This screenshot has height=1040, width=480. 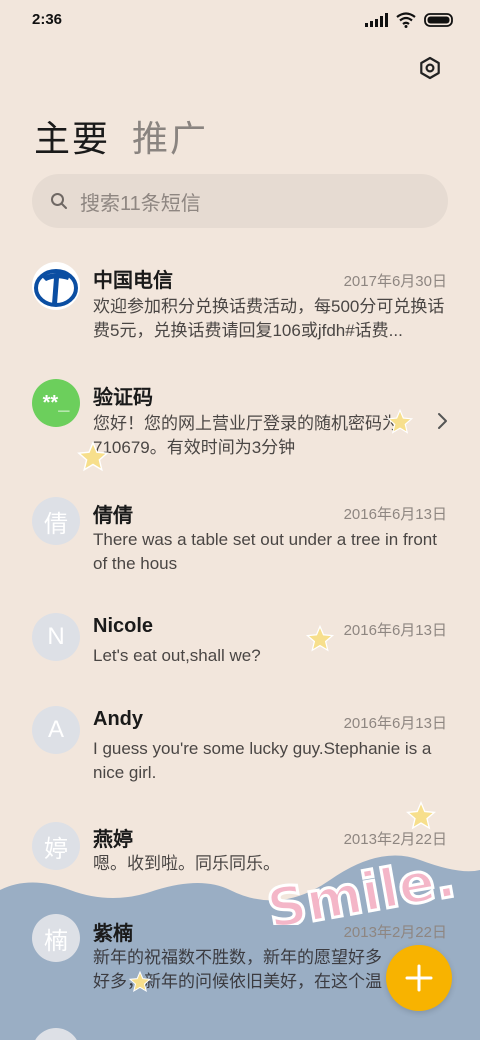 I want to click on avatar, so click(x=56, y=286).